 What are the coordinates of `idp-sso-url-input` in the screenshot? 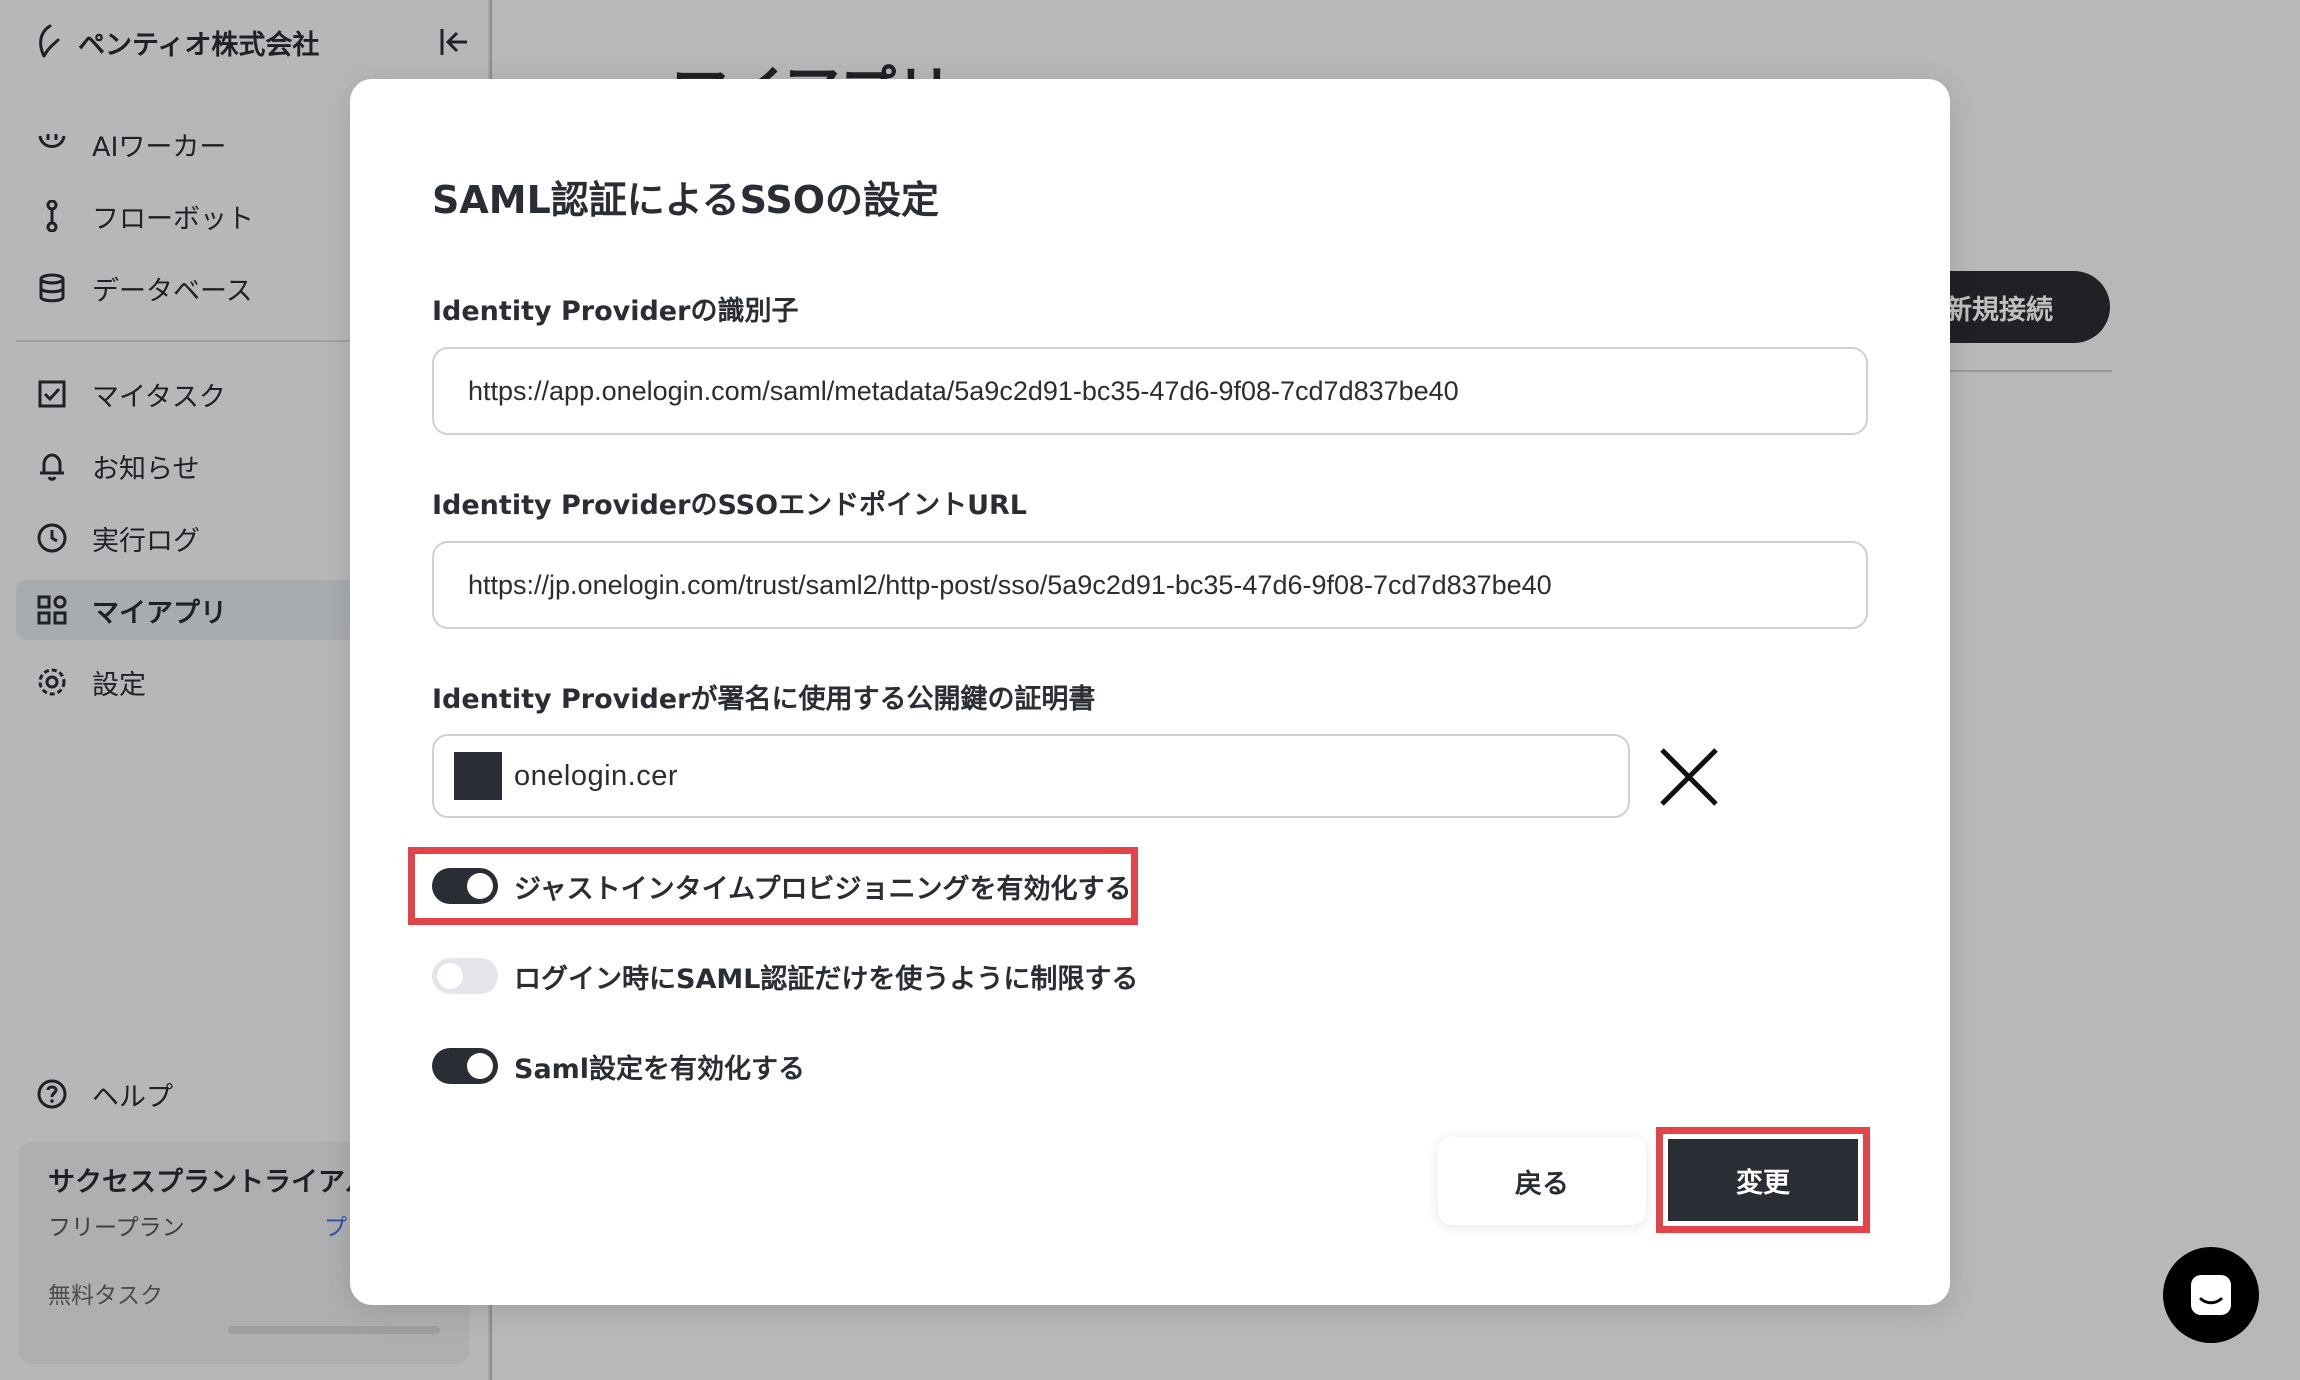 It's located at (1150, 585).